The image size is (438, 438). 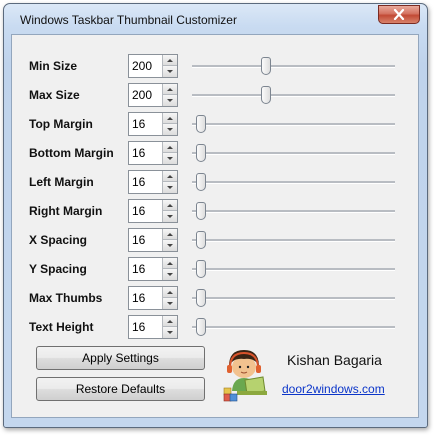 I want to click on setting-row: Y Spacing 16, so click(x=215, y=269).